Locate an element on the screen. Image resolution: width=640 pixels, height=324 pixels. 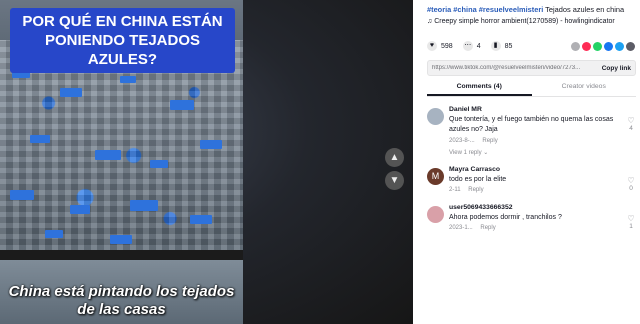
video-split-divider is located at coordinates (121, 255).